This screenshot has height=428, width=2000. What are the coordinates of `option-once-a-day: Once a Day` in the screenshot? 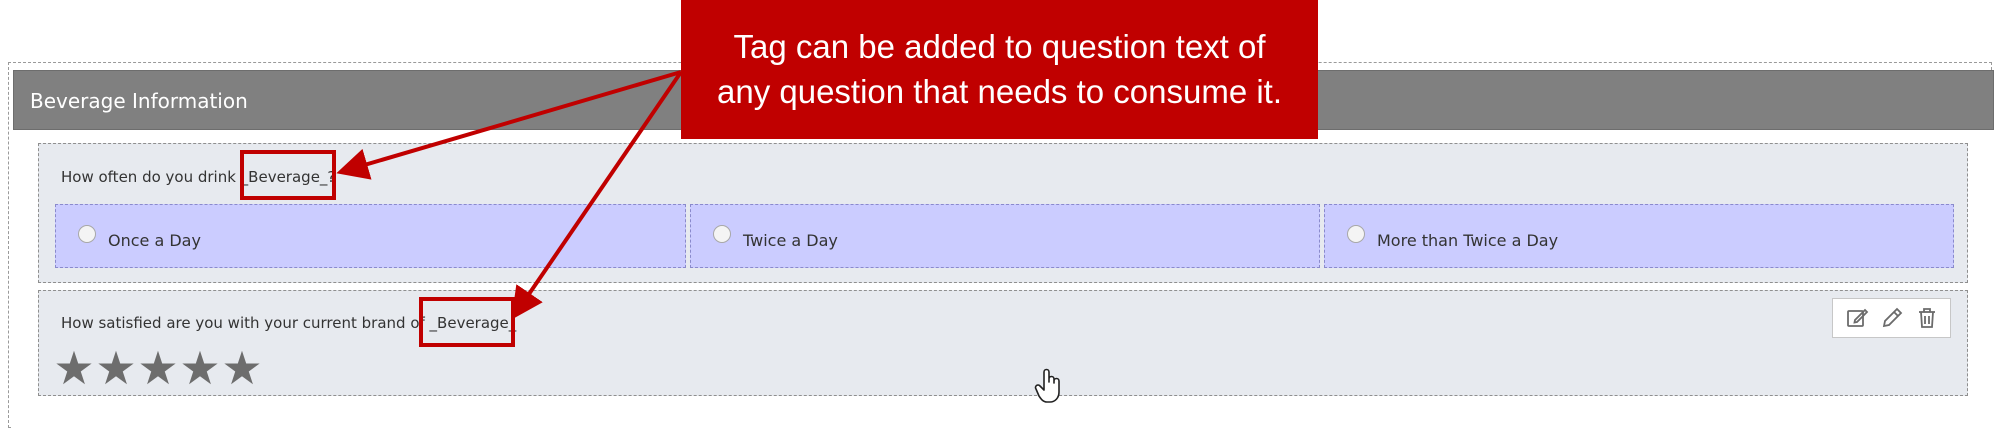 It's located at (370, 236).